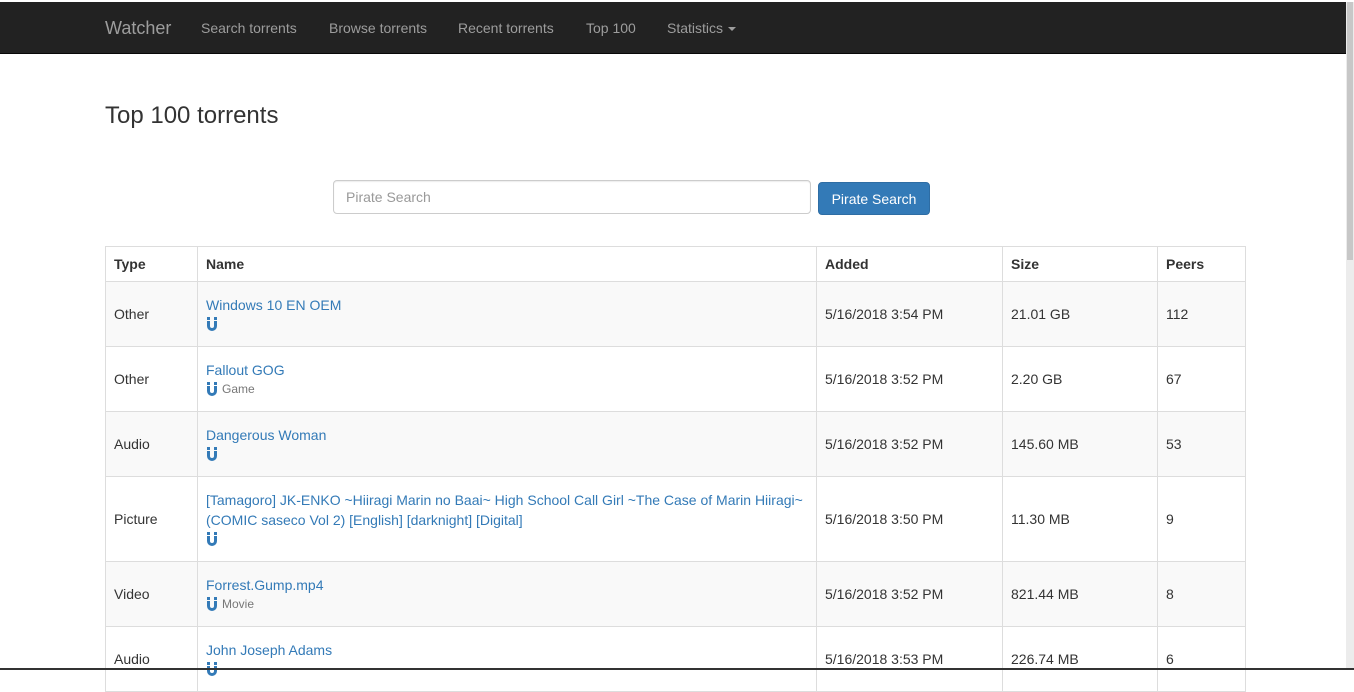 This screenshot has height=692, width=1354. What do you see at coordinates (1080, 659) in the screenshot?
I see `cell-size: 226.74 MB` at bounding box center [1080, 659].